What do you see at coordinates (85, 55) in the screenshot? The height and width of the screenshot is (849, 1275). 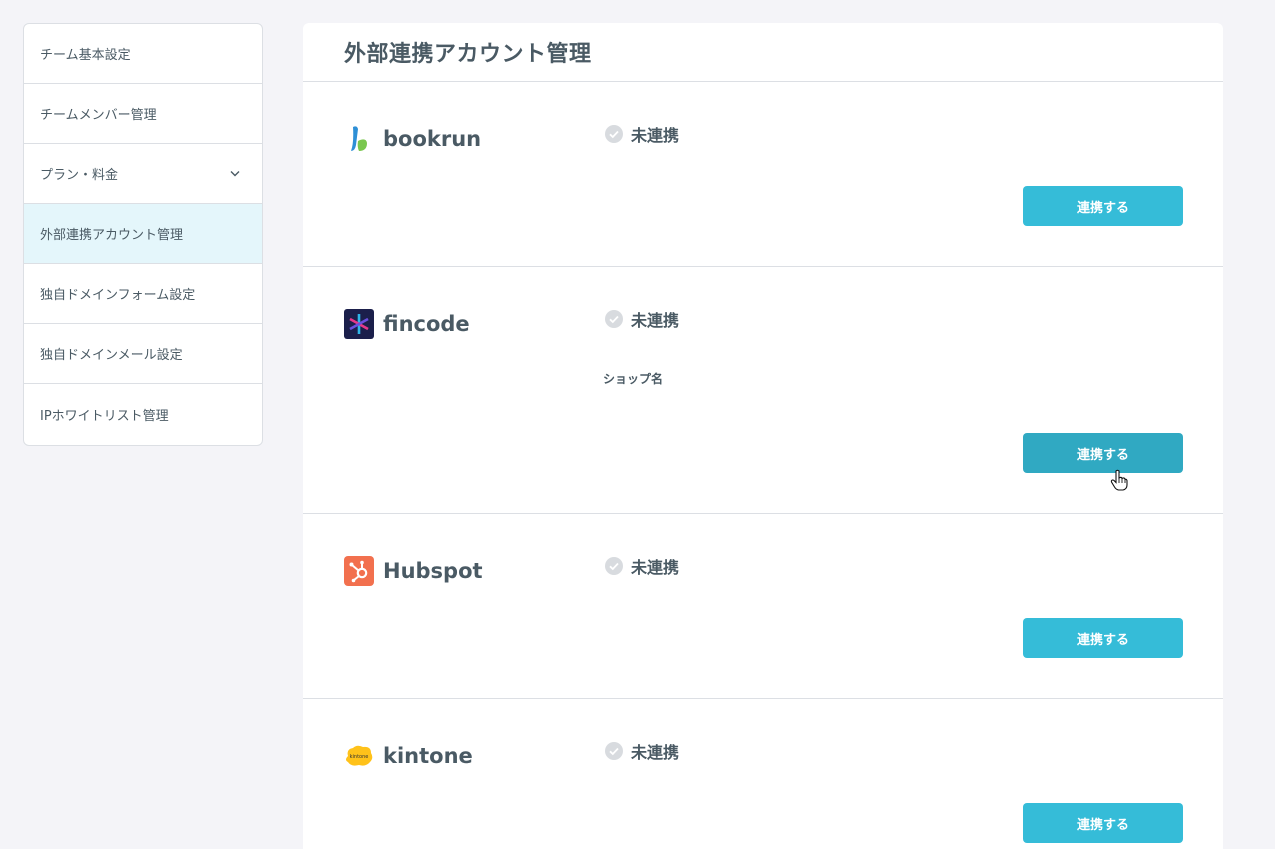 I see `sidebar-item-label: チーム基本設定` at bounding box center [85, 55].